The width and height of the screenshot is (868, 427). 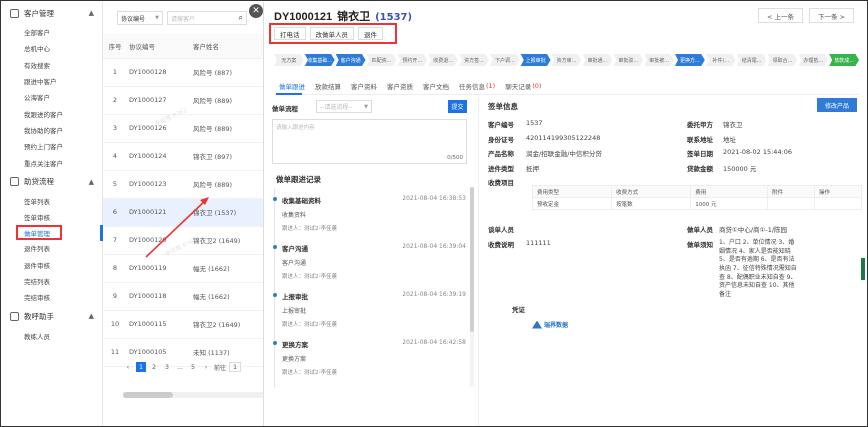 I want to click on chevron-down-icon: ▼, so click(x=366, y=106).